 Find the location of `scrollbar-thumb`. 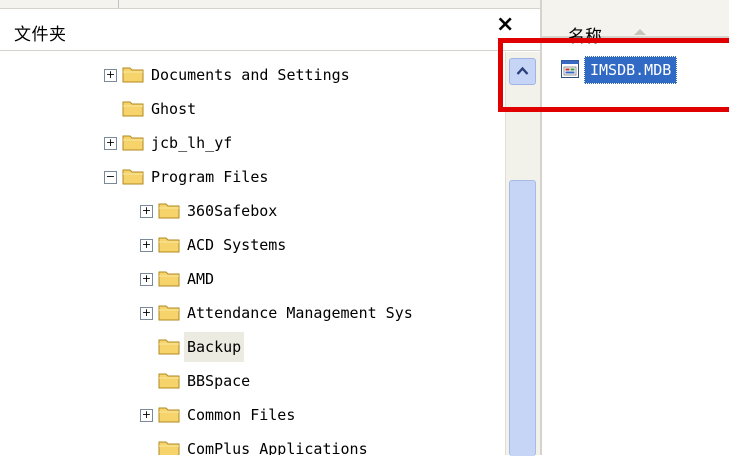

scrollbar-thumb is located at coordinates (522, 318).